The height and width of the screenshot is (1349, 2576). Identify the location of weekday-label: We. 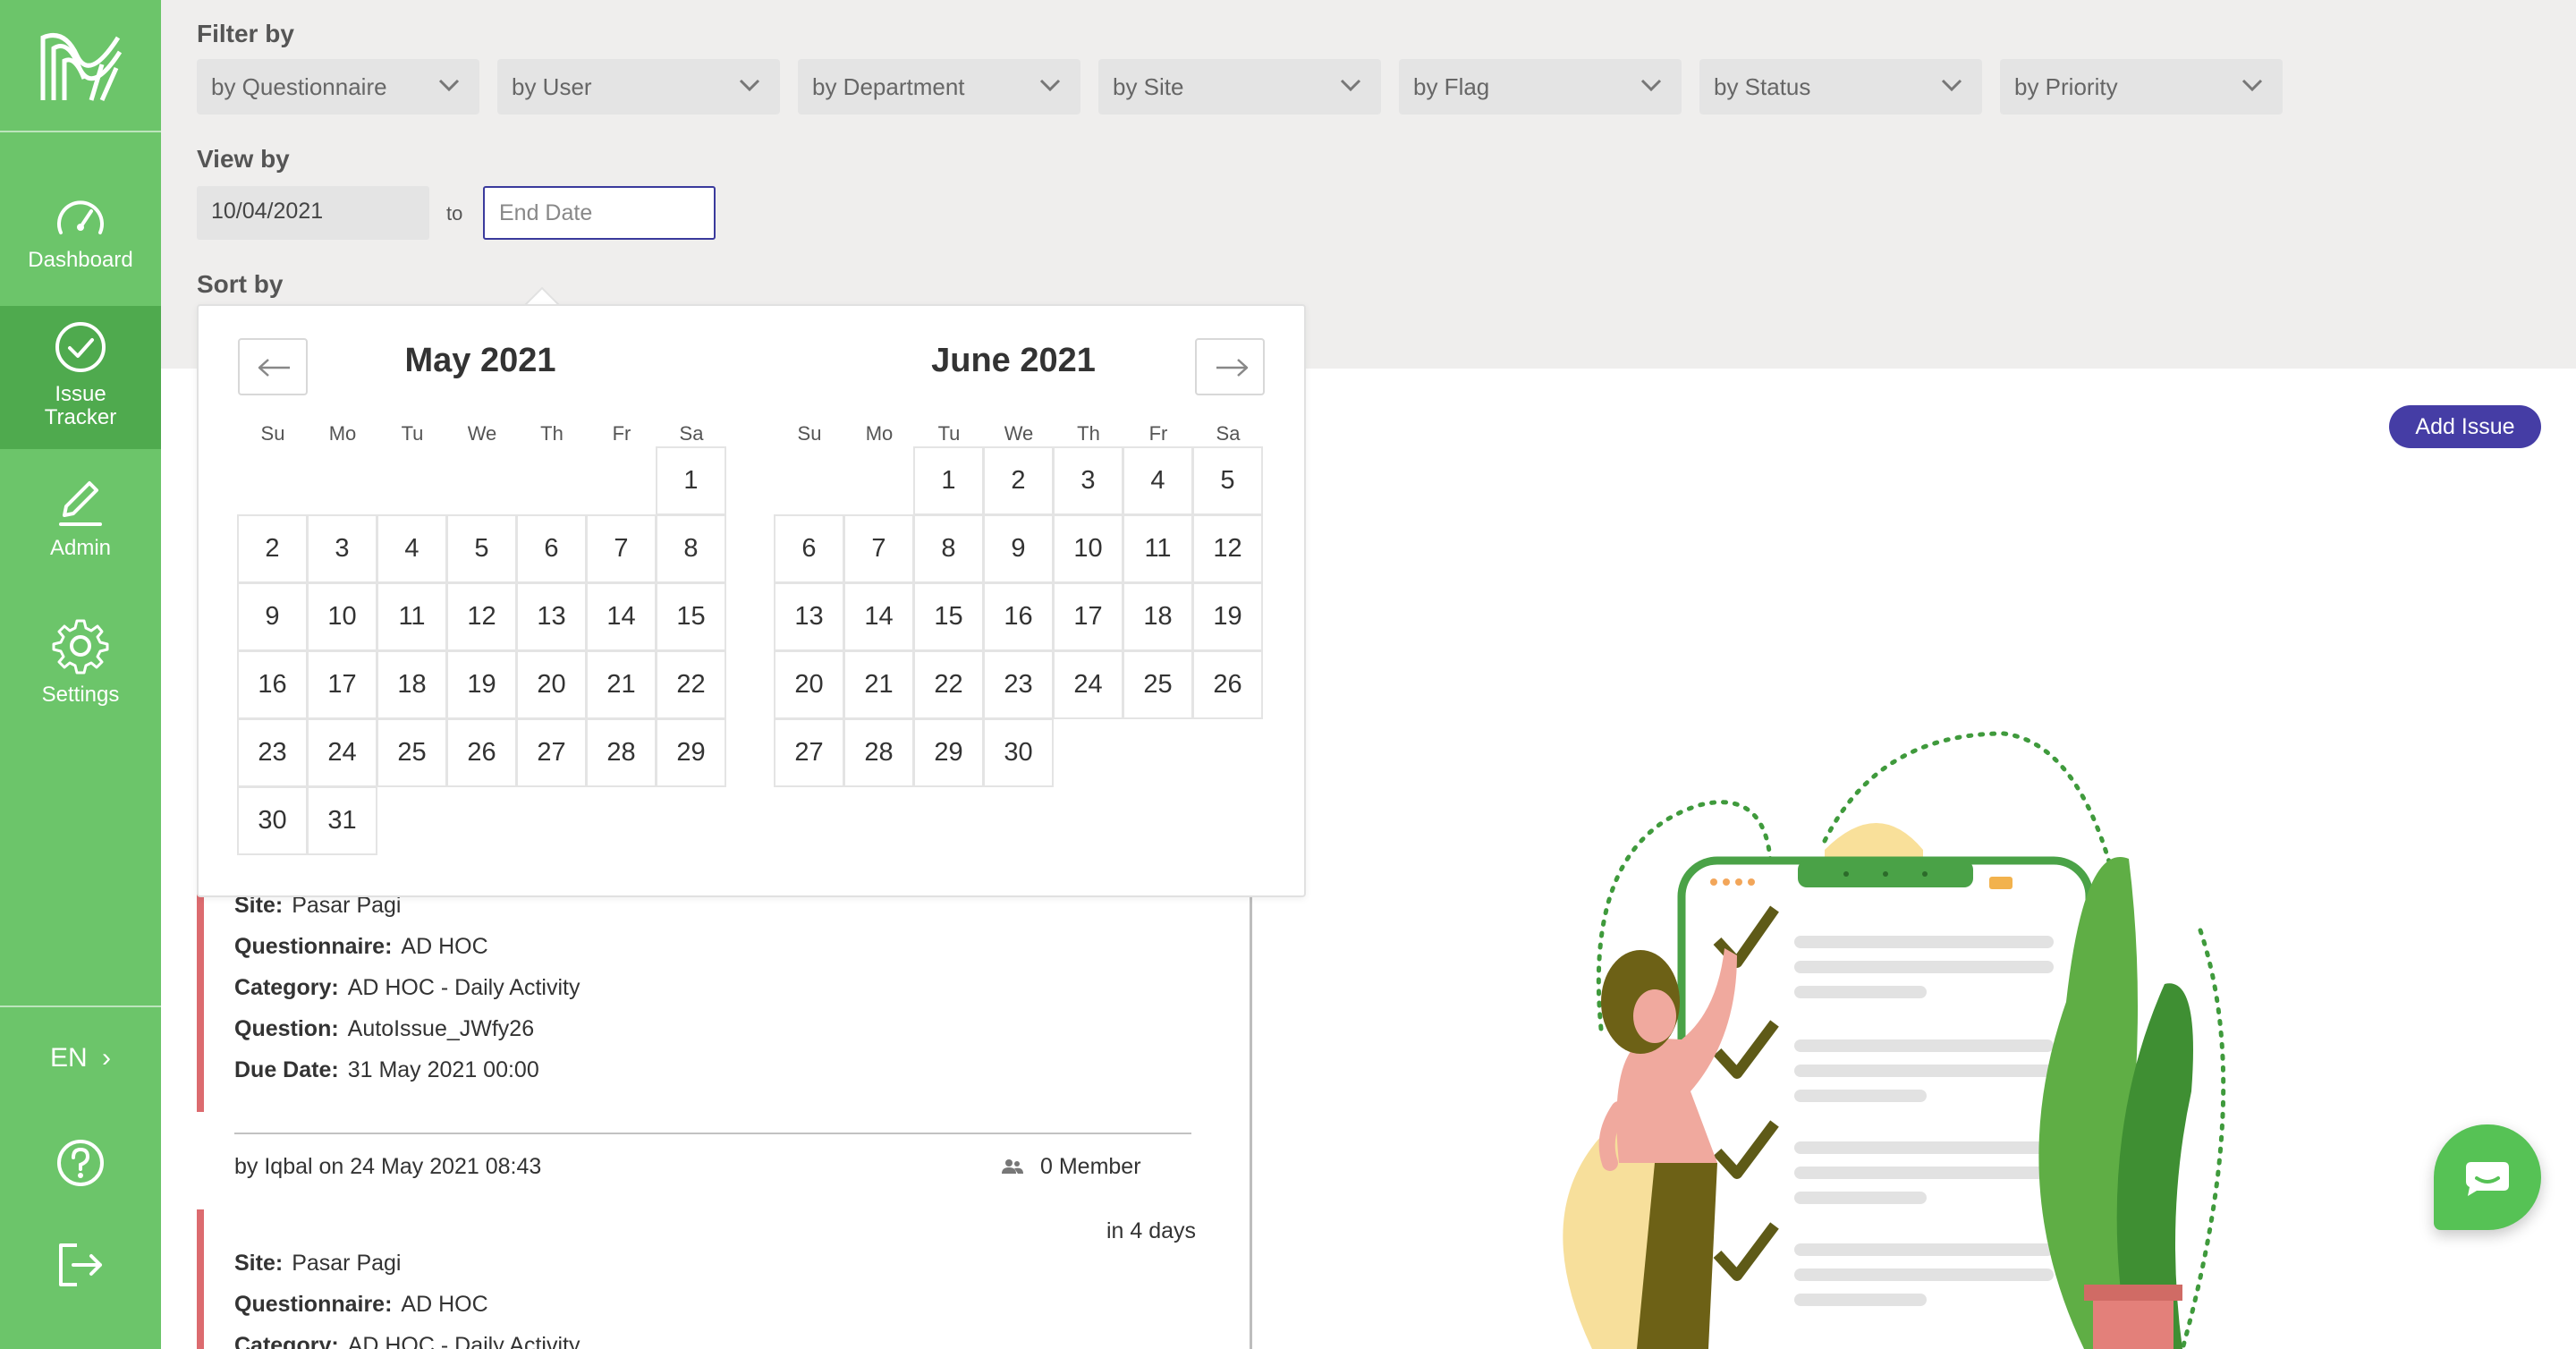
(1019, 433).